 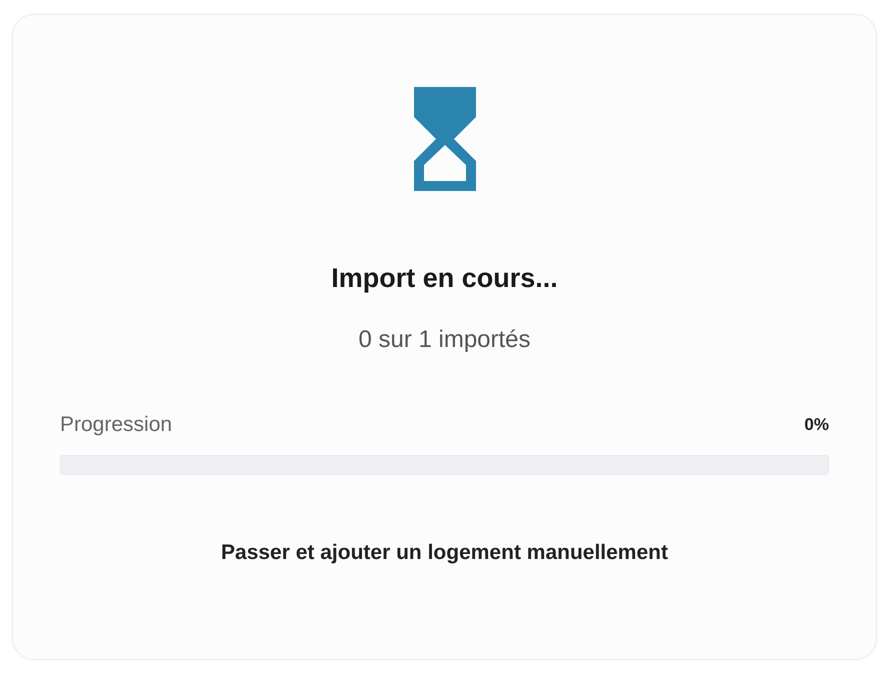 What do you see at coordinates (116, 425) in the screenshot?
I see `progress-label: Progression` at bounding box center [116, 425].